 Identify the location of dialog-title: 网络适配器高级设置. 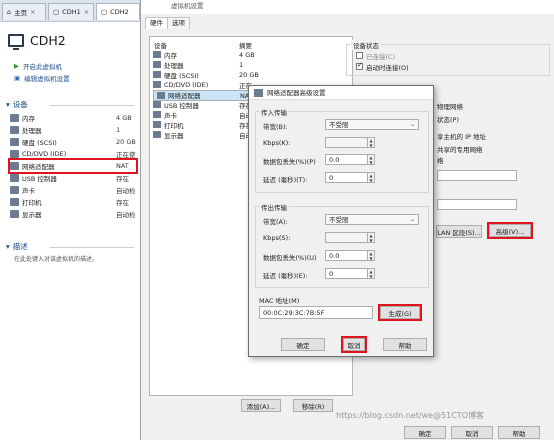
(341, 93).